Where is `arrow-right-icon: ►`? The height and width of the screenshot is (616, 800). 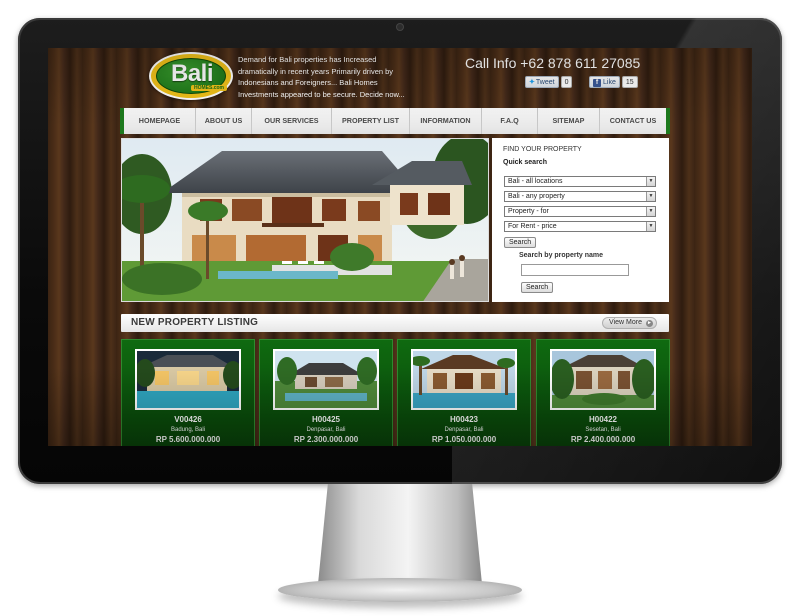
arrow-right-icon: ► is located at coordinates (649, 323).